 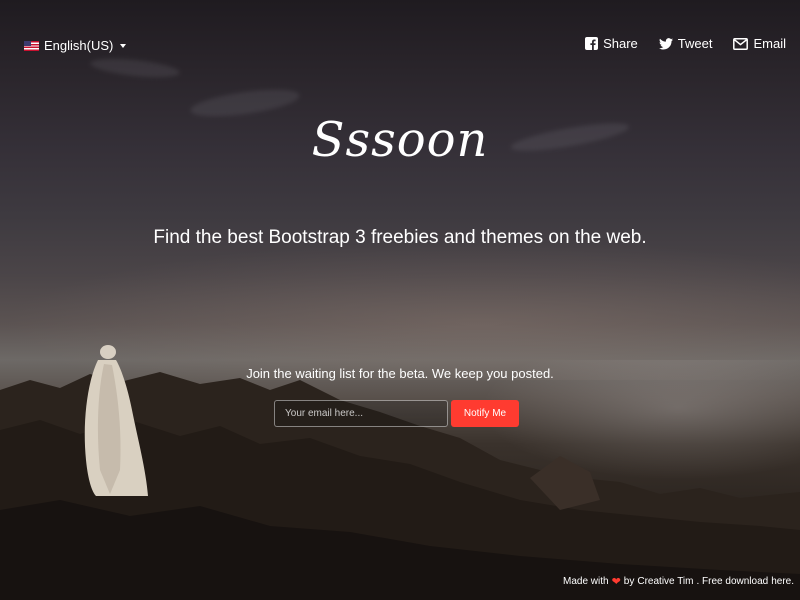 I want to click on share-link: Share, so click(x=611, y=43).